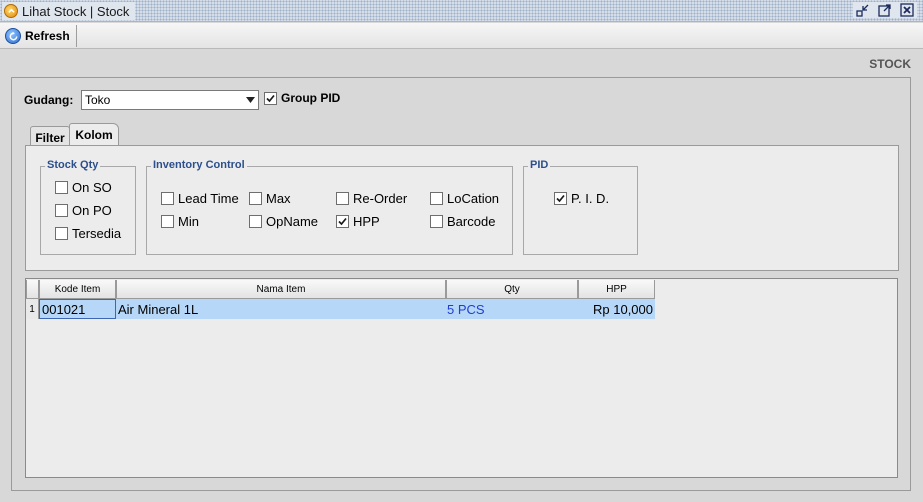 This screenshot has width=923, height=502. Describe the element at coordinates (380, 198) in the screenshot. I see `re-order-label: Re-Order` at that location.